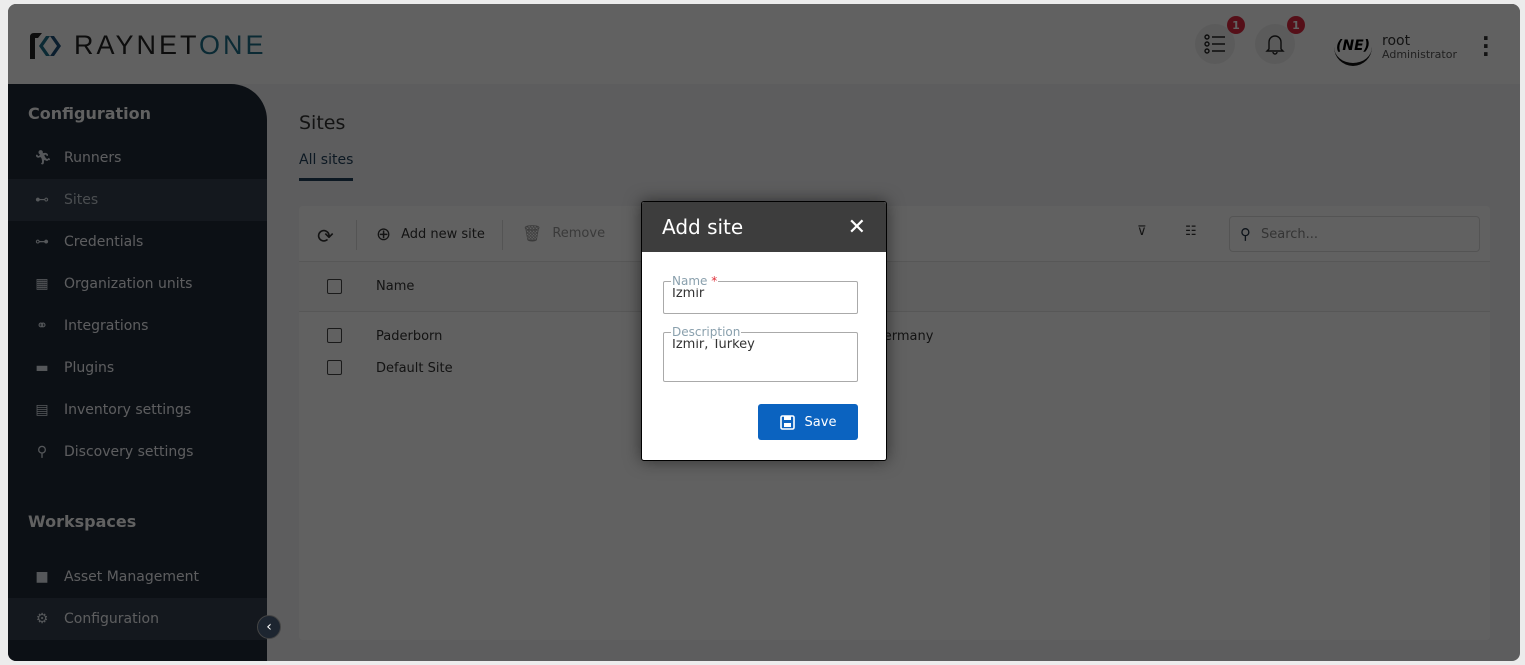 This screenshot has width=1525, height=665. What do you see at coordinates (89, 368) in the screenshot?
I see `sidebar-item-label: Plugins` at bounding box center [89, 368].